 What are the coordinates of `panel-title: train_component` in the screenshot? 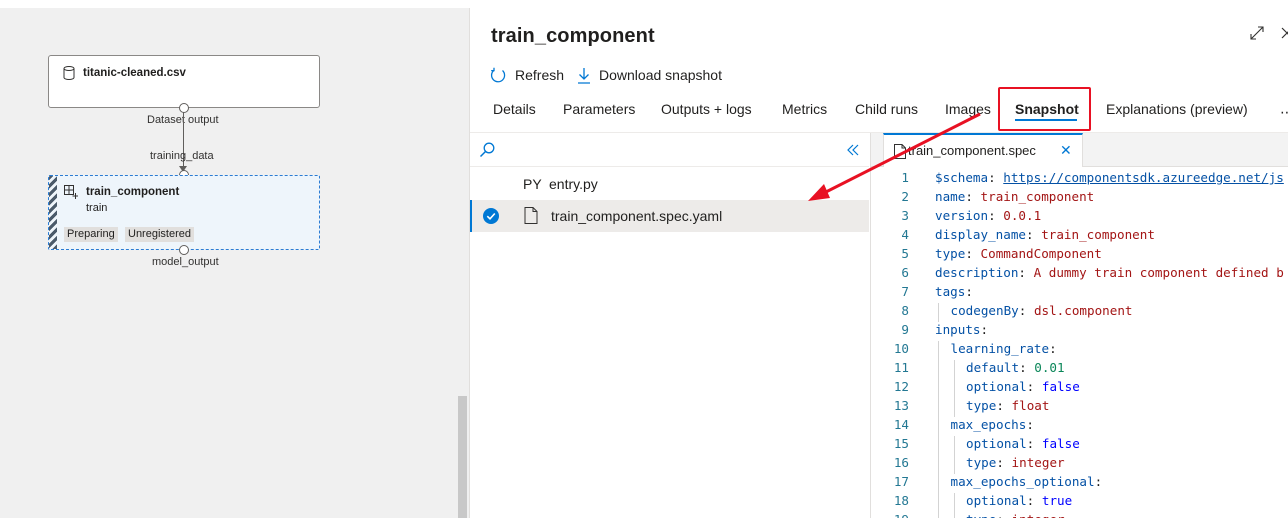 It's located at (573, 36).